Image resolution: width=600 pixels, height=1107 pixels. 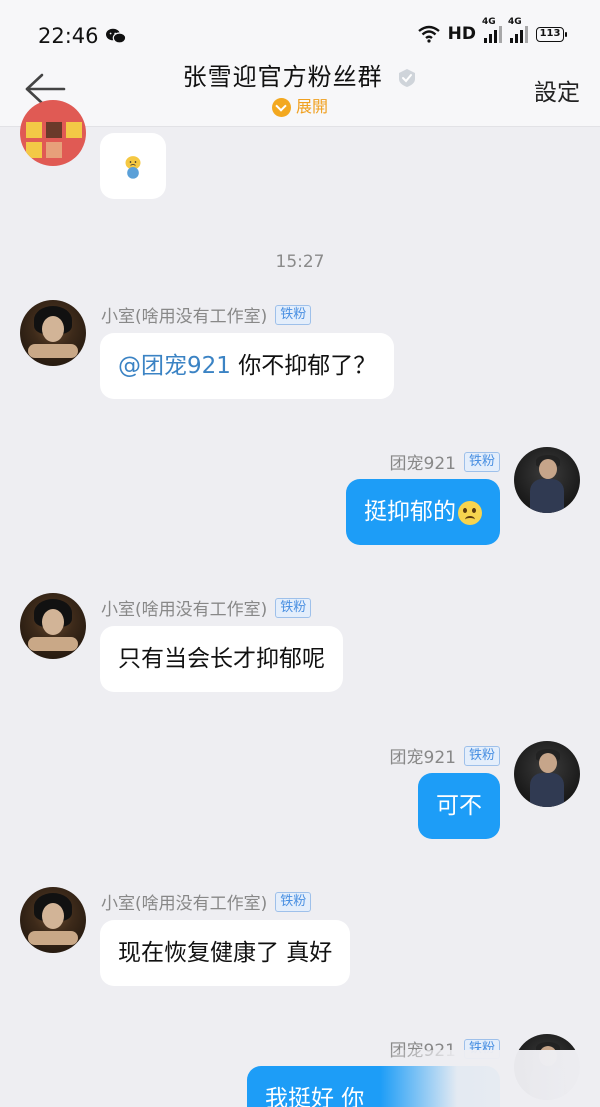 I want to click on sad-face-emoji-icon, so click(x=470, y=512).